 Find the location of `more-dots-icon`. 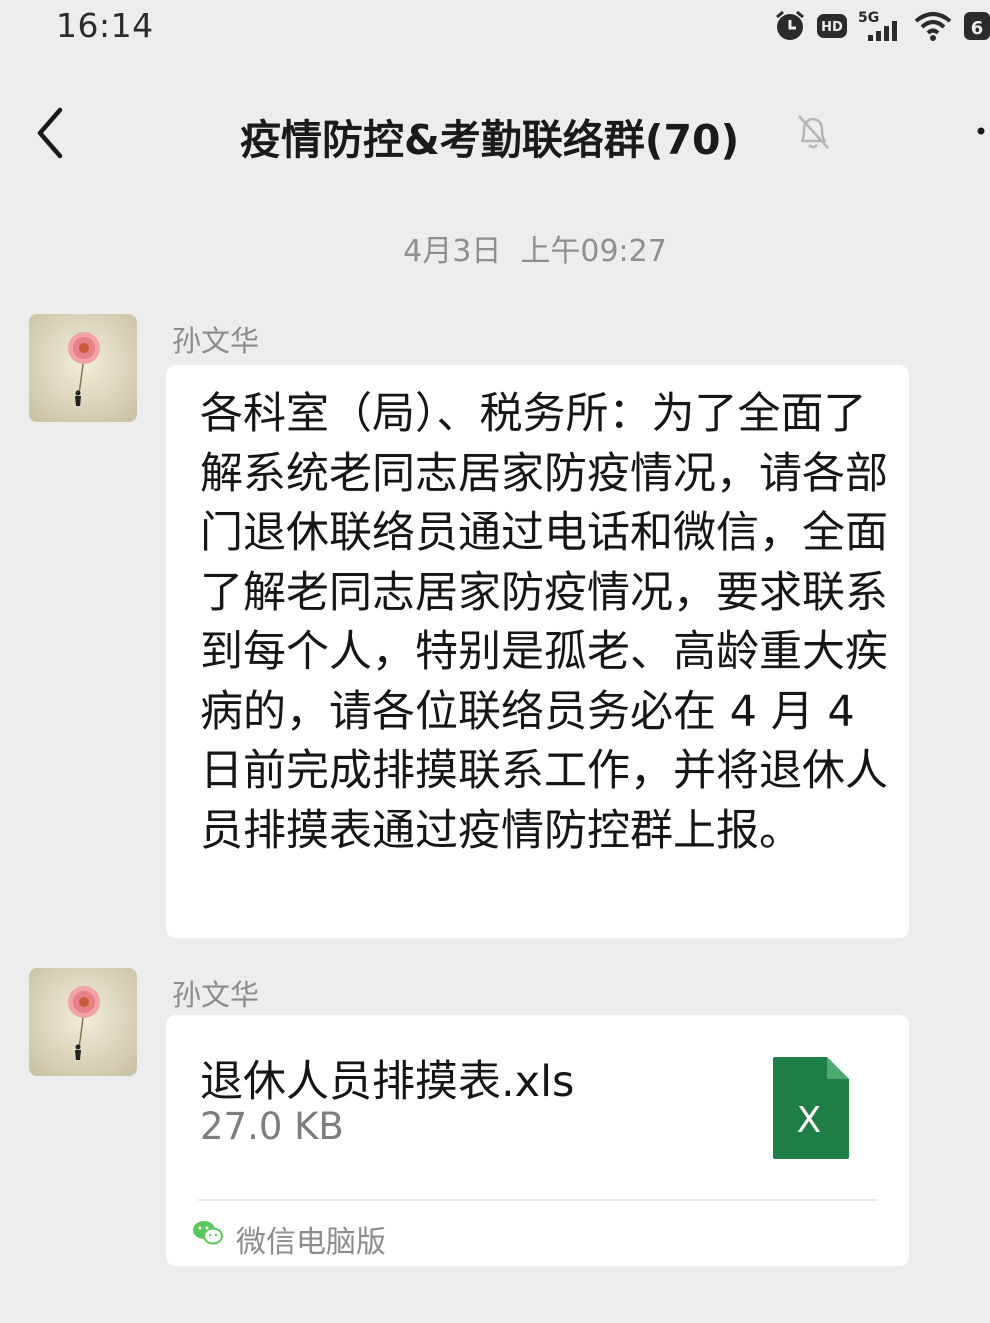

more-dots-icon is located at coordinates (981, 131).